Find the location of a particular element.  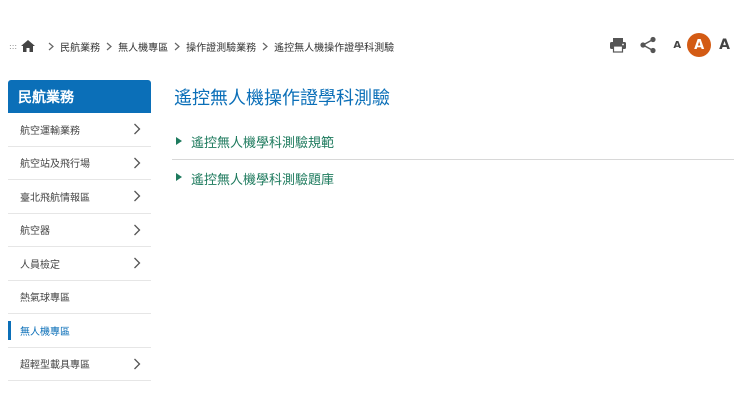

sidebar-item-label: 無人機專區 is located at coordinates (45, 332).